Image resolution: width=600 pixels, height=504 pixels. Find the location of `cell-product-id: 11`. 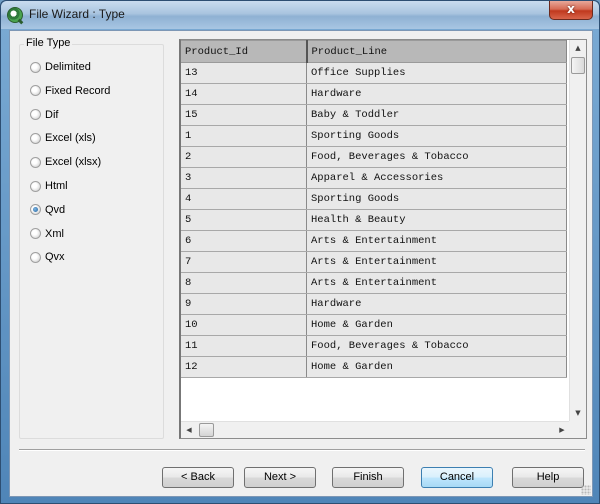

cell-product-id: 11 is located at coordinates (244, 346).